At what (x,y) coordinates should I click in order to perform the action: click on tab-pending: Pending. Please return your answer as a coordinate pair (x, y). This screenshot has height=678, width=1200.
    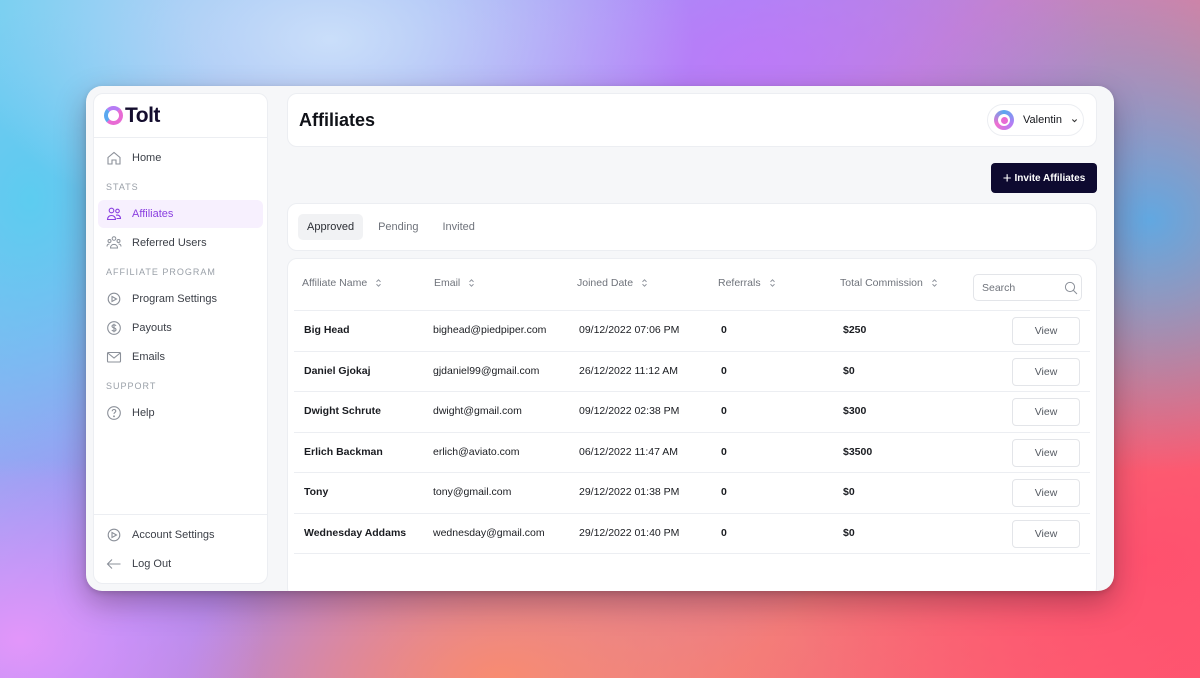
    Looking at the image, I should click on (398, 227).